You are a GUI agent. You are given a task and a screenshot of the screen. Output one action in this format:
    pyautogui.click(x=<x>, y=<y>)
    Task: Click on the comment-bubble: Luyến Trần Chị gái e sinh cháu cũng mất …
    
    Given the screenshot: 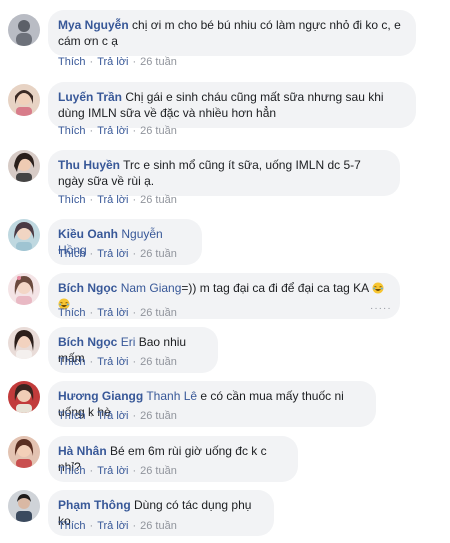 What is the action you would take?
    pyautogui.click(x=232, y=105)
    